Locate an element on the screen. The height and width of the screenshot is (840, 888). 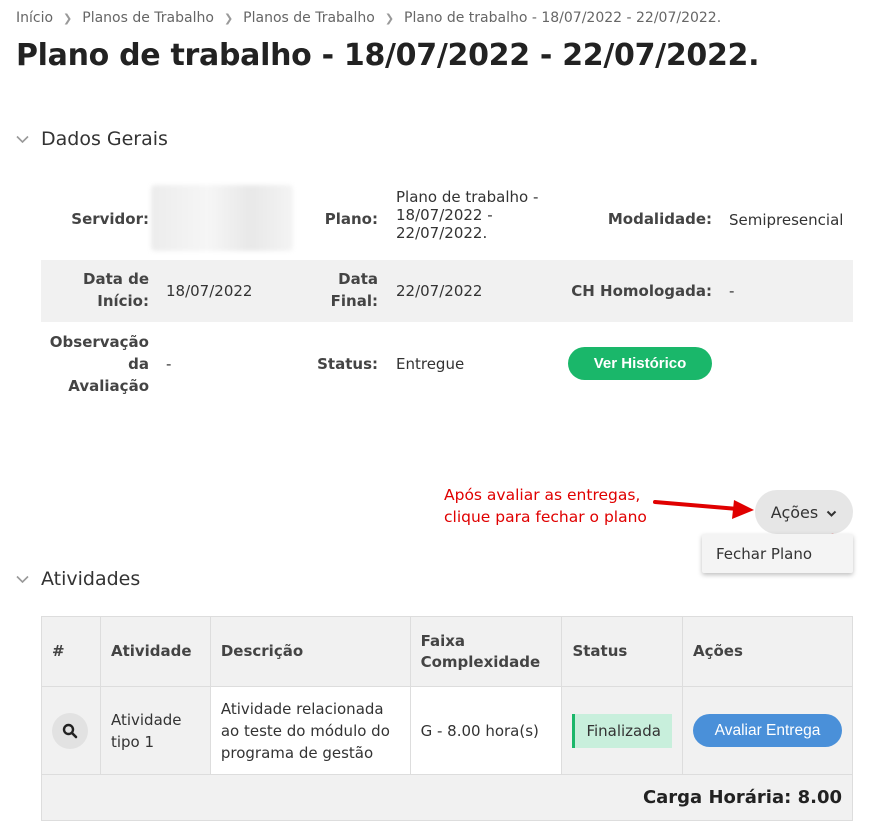
avaliar-entrega-button: Avaliar Entrega is located at coordinates (767, 730).